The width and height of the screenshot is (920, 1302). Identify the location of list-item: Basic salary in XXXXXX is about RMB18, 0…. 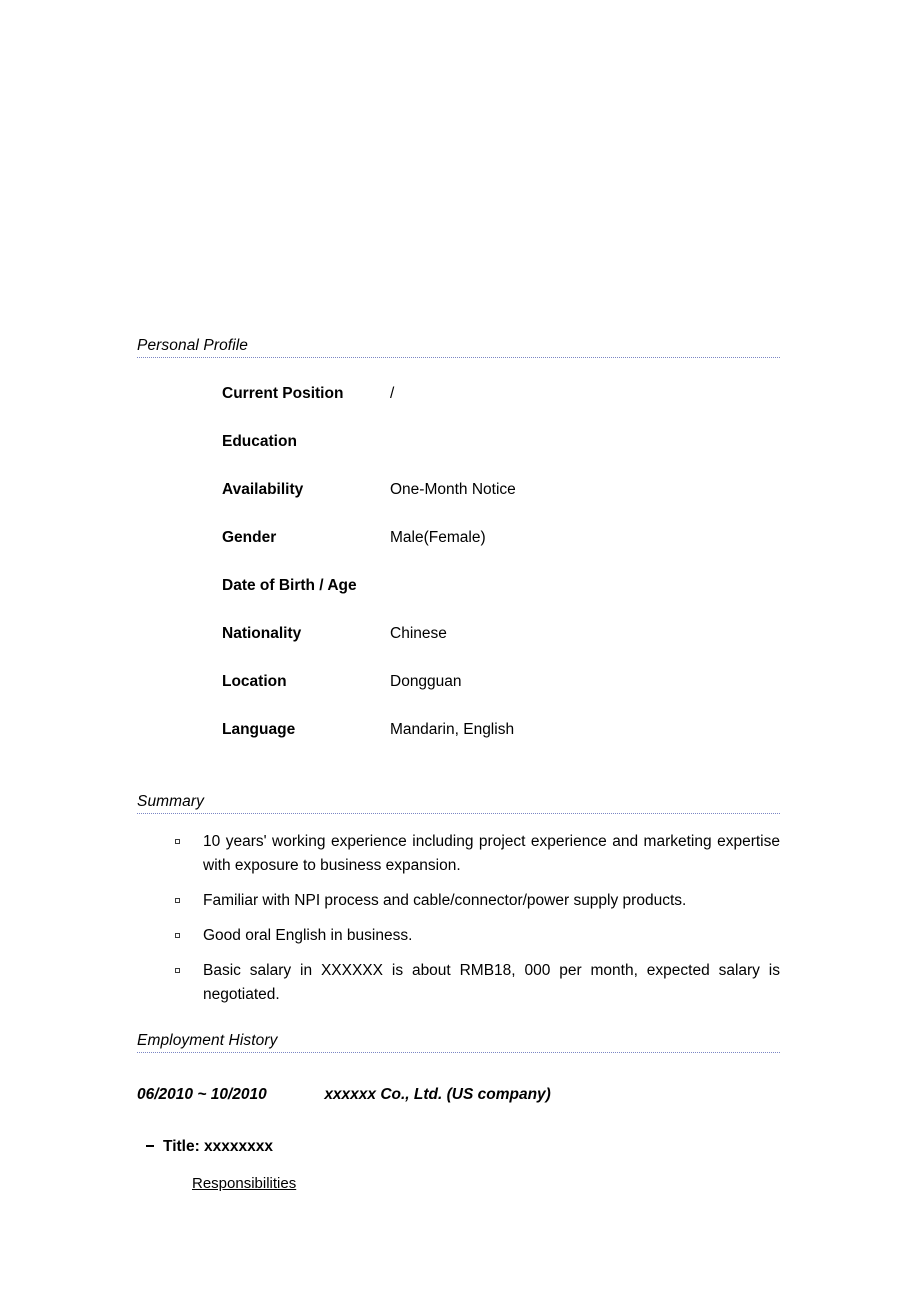
(458, 983).